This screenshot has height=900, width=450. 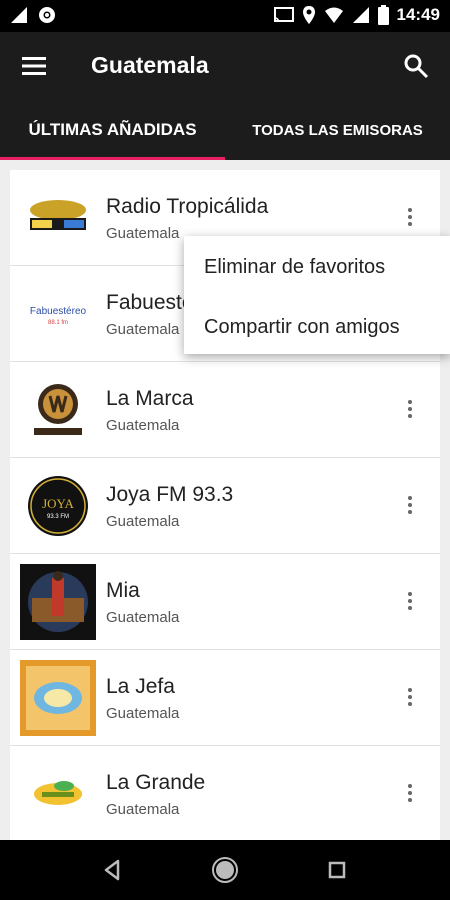 What do you see at coordinates (225, 602) in the screenshot?
I see `station-row-mia: Mia Guatemala` at bounding box center [225, 602].